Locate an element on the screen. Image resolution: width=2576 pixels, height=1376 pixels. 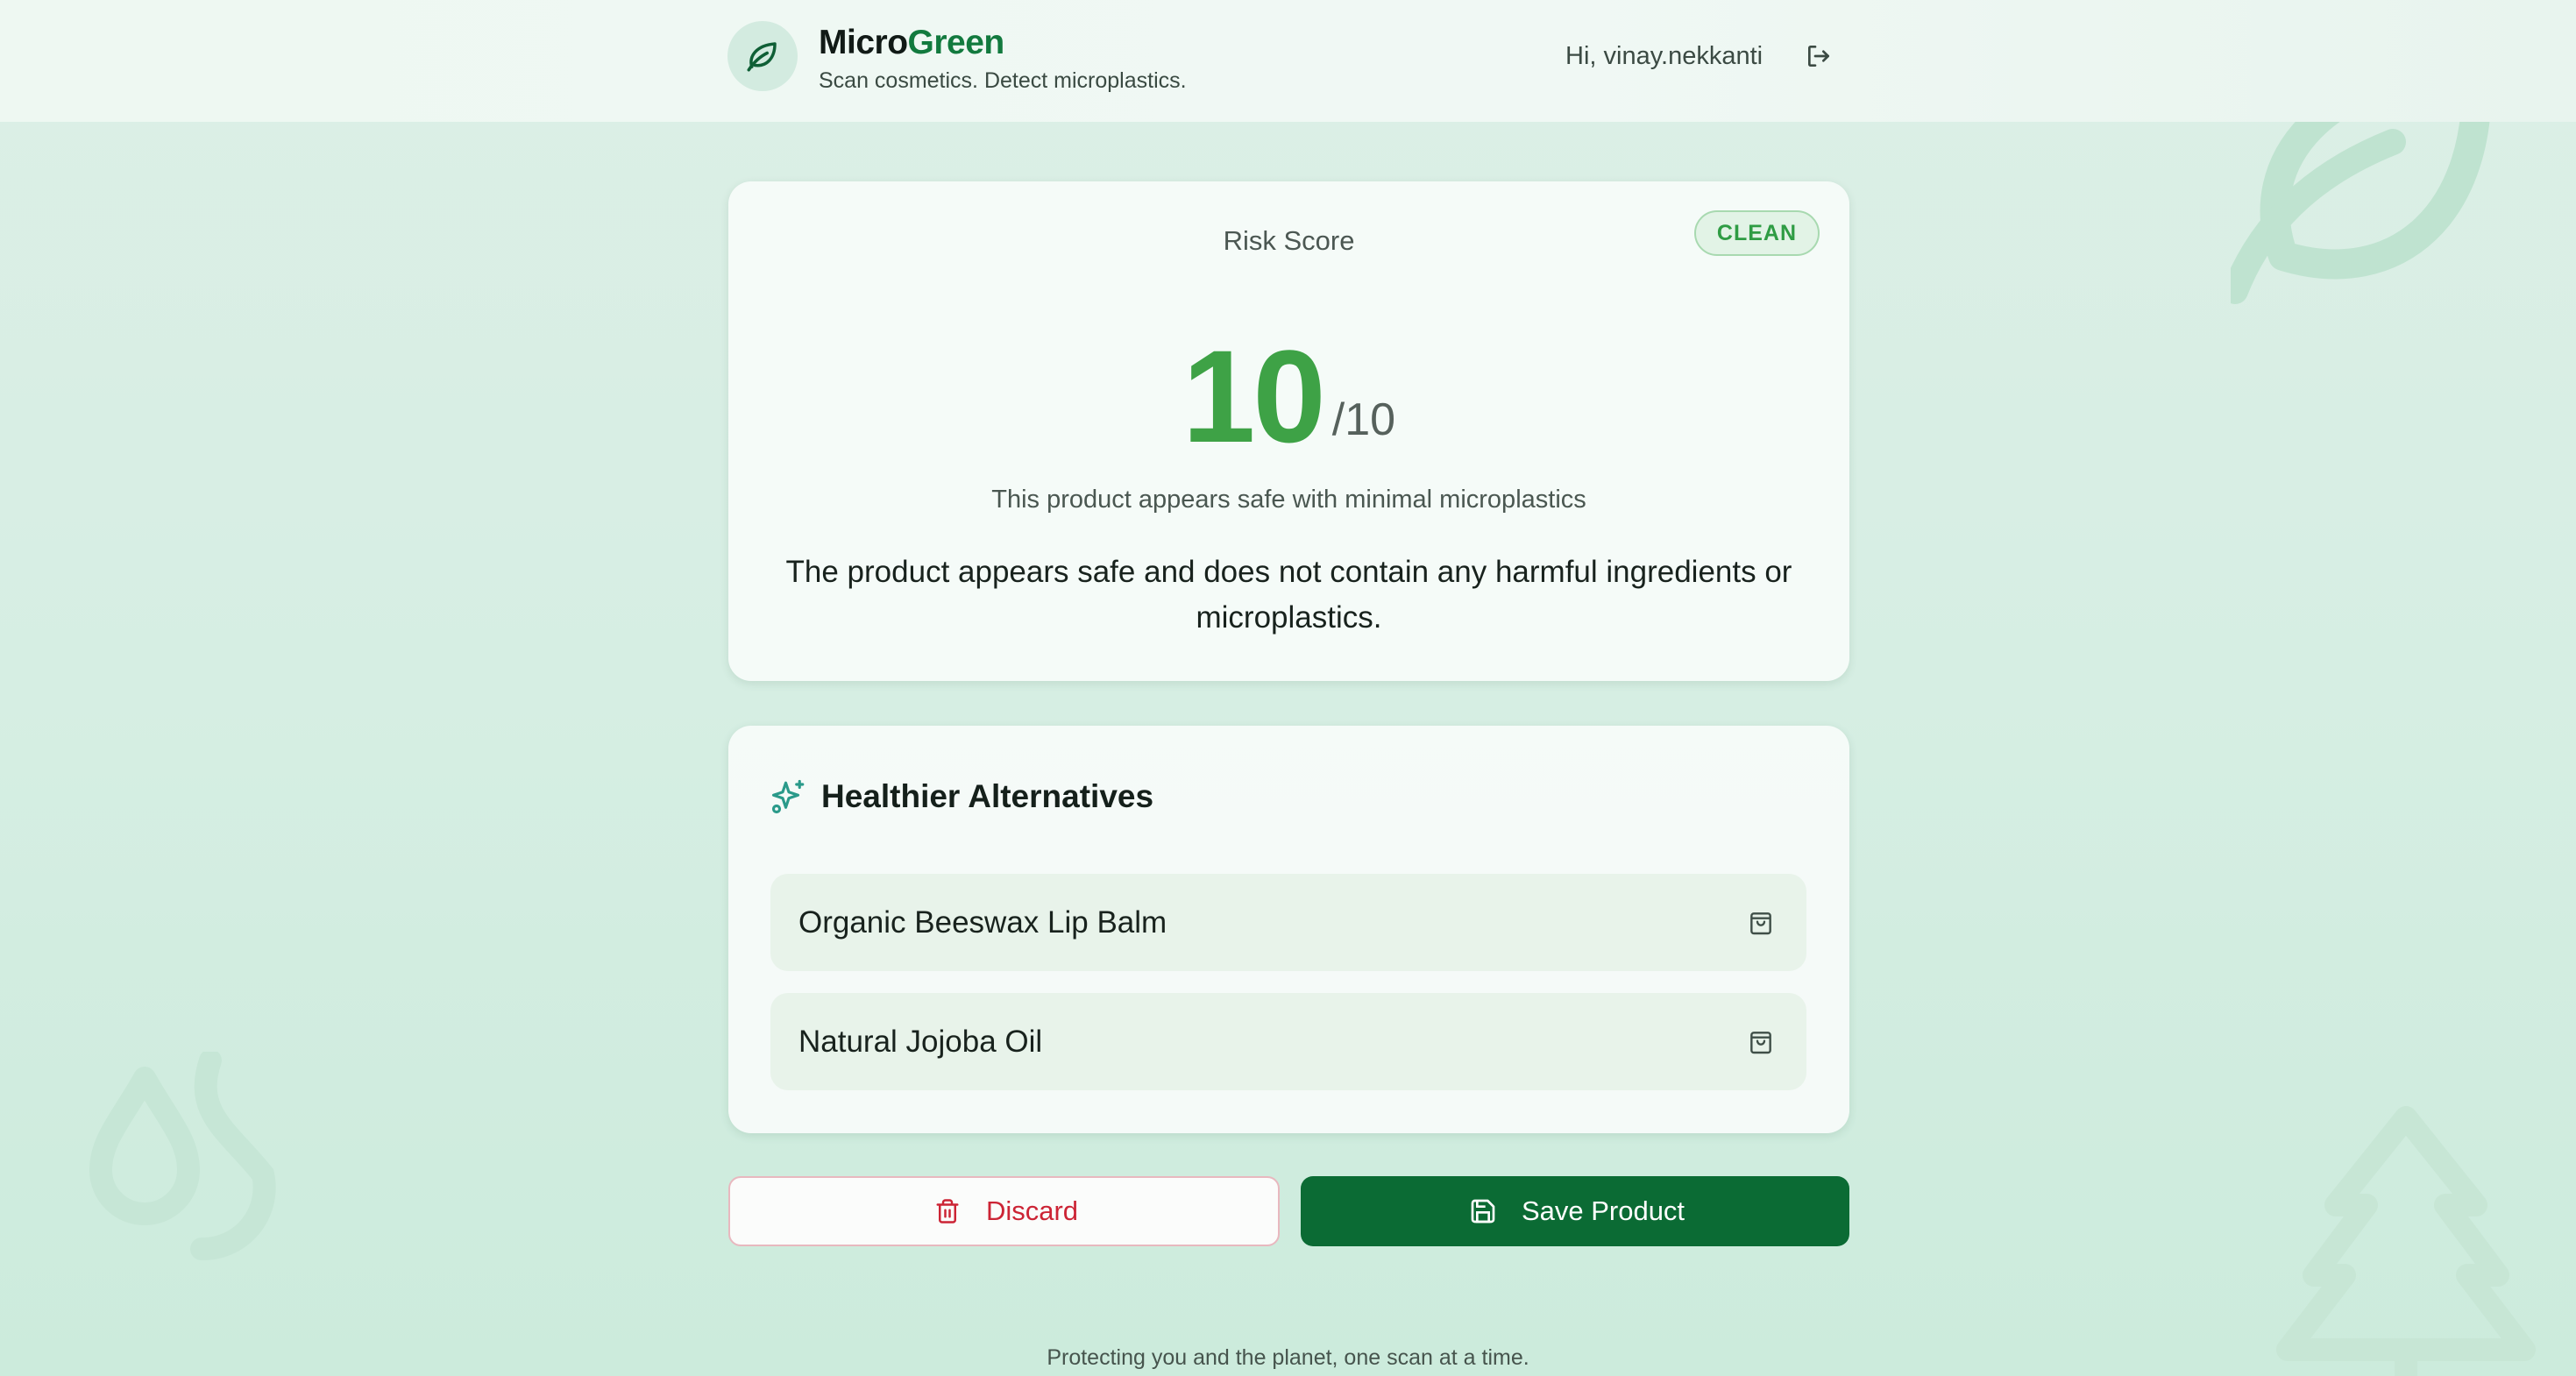
risk-score-title: Risk Score is located at coordinates (1289, 240).